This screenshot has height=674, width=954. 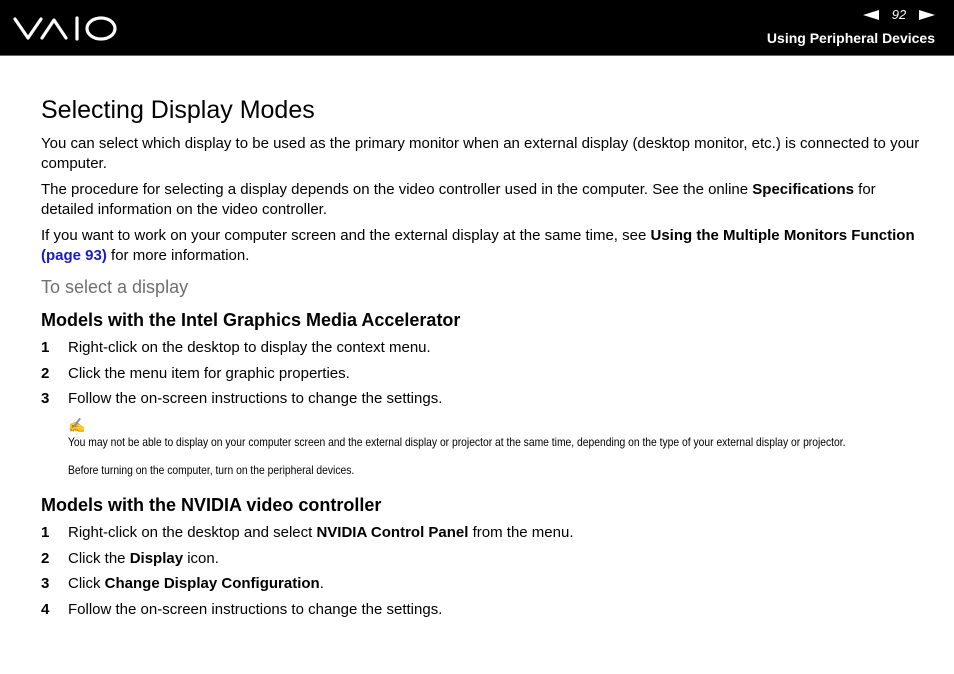 I want to click on ui-term: NVIDIA Control Panel, so click(x=392, y=532).